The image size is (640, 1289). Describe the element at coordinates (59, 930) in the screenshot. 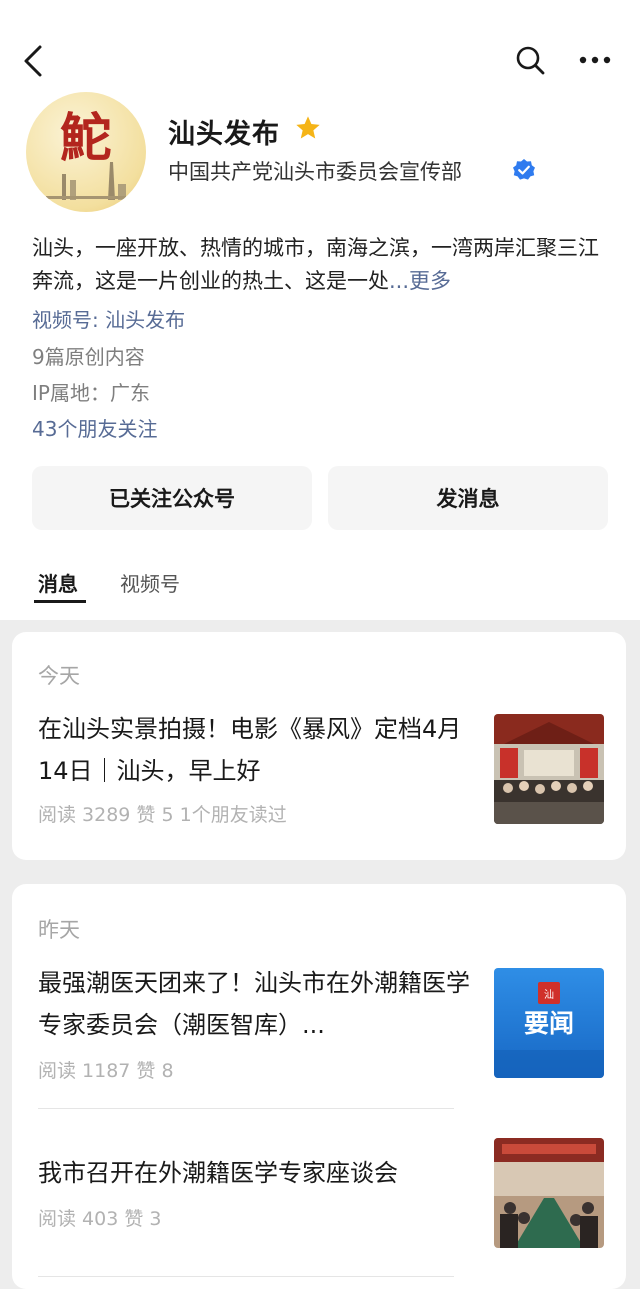

I see `date-label-yesterday: 昨天` at that location.